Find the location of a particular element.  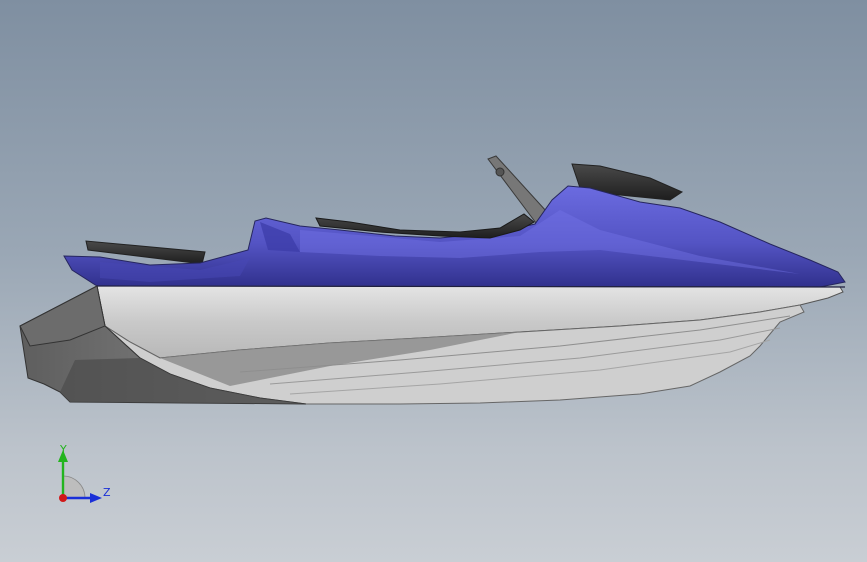

z-axis-arrow is located at coordinates (96, 498).